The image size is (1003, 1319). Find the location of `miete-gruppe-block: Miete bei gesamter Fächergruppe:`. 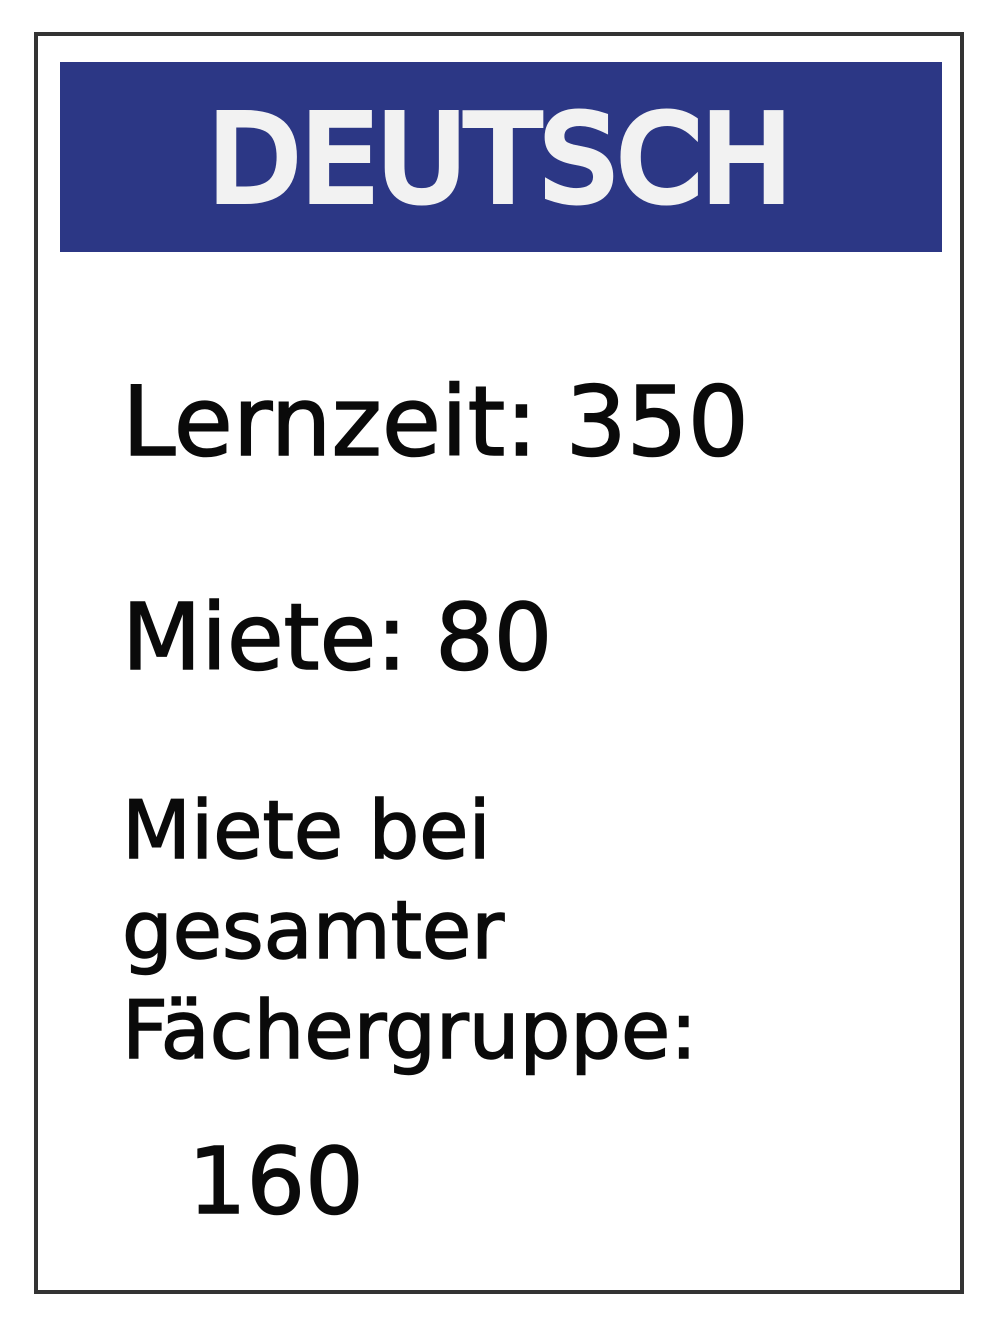

miete-gruppe-block: Miete bei gesamter Fächergruppe: is located at coordinates (409, 931).